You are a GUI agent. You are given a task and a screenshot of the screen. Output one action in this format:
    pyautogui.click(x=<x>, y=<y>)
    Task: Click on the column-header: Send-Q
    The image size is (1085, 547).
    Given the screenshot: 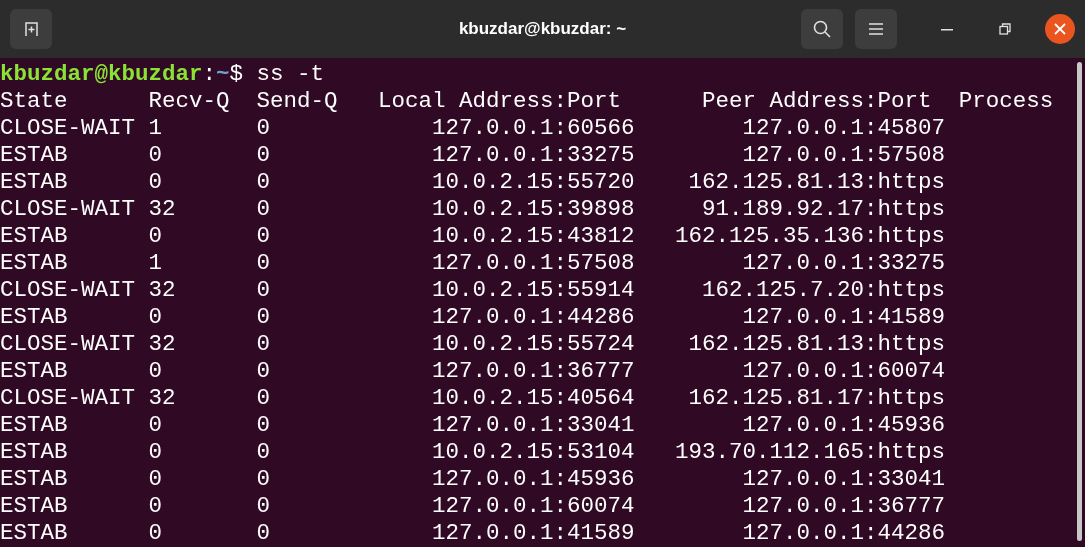 What is the action you would take?
    pyautogui.click(x=297, y=101)
    